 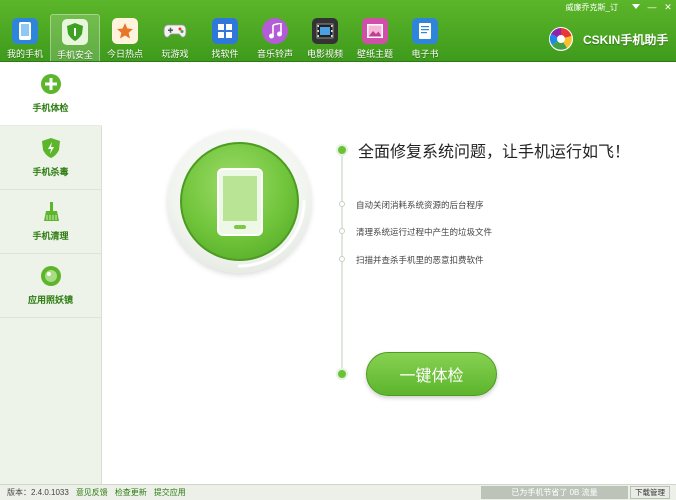 I want to click on nav-label: 我的手机, so click(x=24, y=54).